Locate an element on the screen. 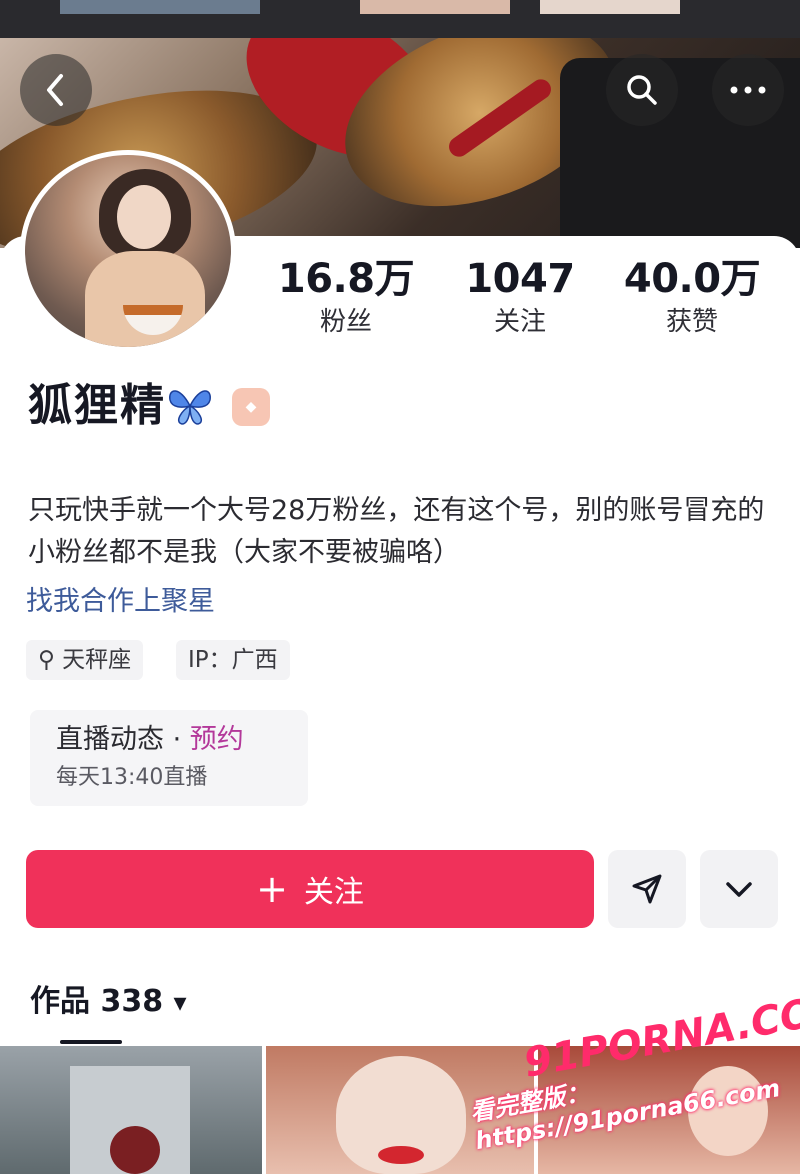 This screenshot has width=800, height=1174. stat-following-label: 关注 is located at coordinates (519, 322).